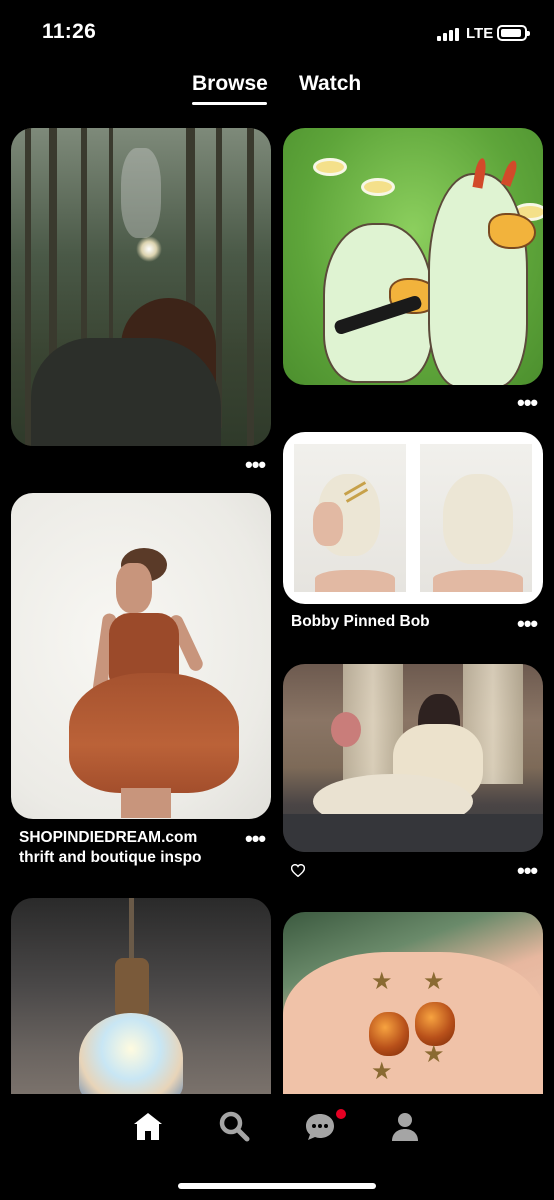 The image size is (554, 1200). I want to click on search-icon, so click(234, 1126).